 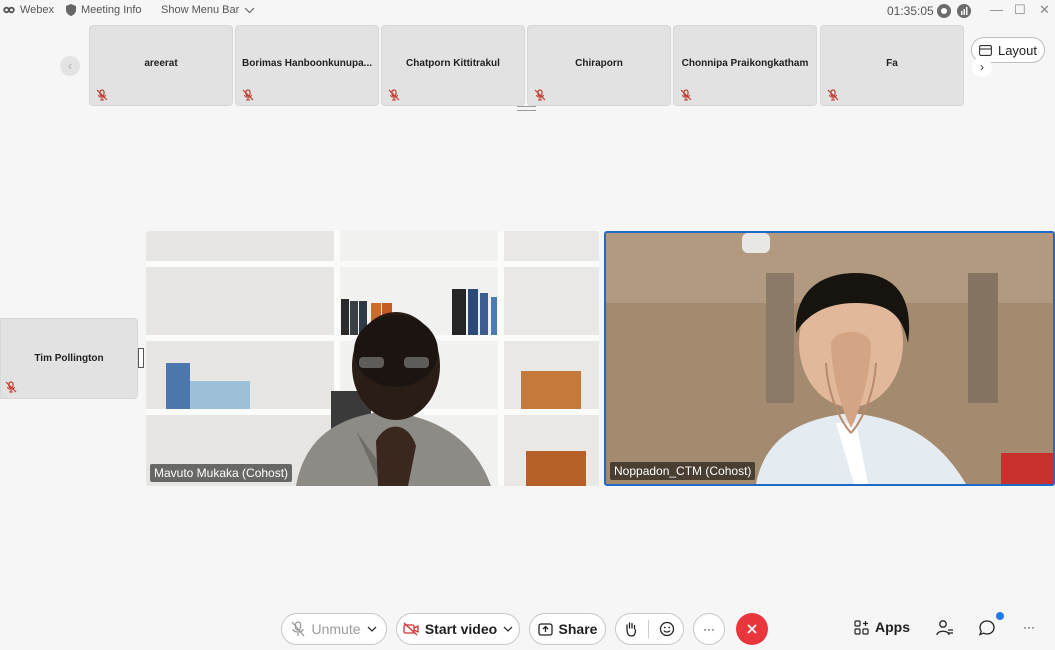 I want to click on participant-tile: Chonnipa Praikongkatham, so click(x=745, y=65).